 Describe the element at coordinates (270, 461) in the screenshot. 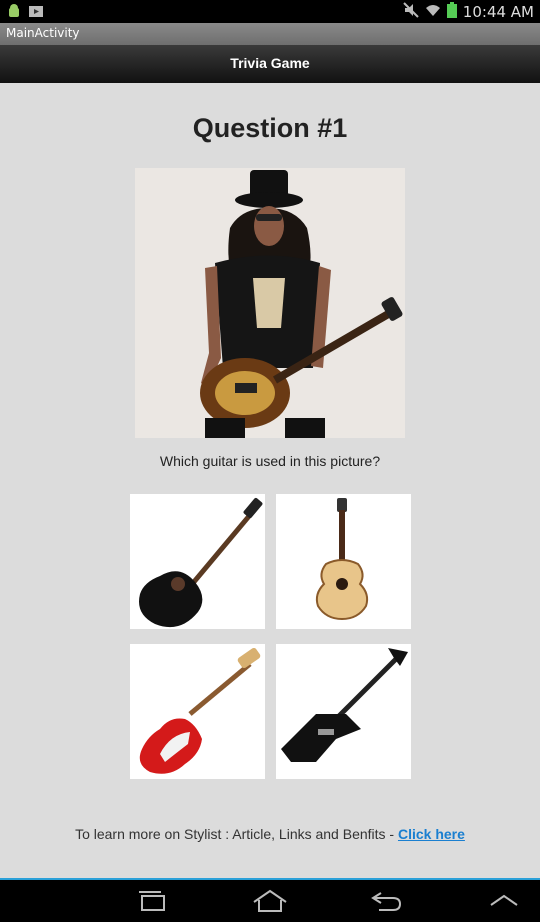

I see `question-text: Which guitar is used in this picture?` at that location.